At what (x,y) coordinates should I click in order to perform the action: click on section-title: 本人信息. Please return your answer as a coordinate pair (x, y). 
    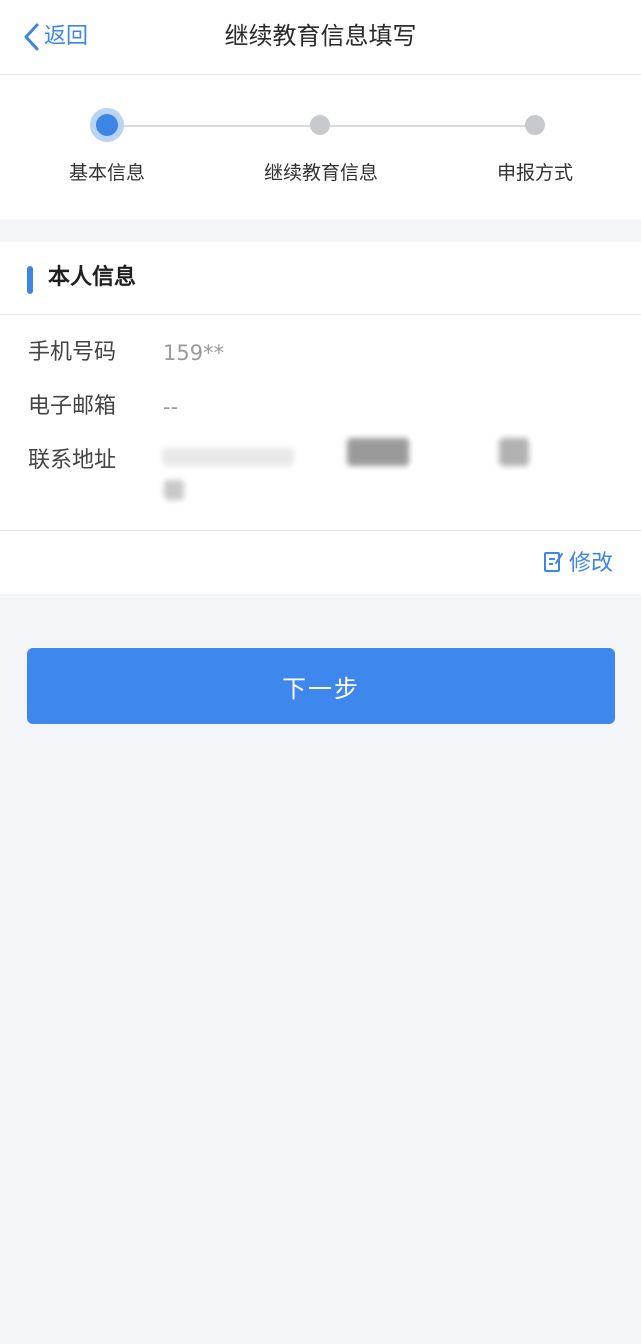
    Looking at the image, I should click on (92, 277).